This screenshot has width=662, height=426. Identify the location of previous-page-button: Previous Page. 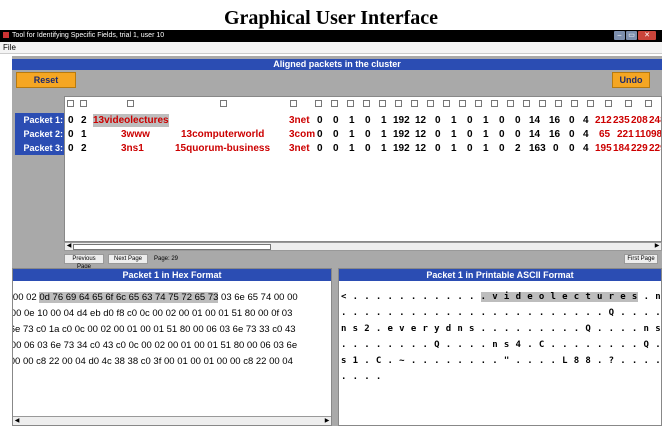
(84, 262).